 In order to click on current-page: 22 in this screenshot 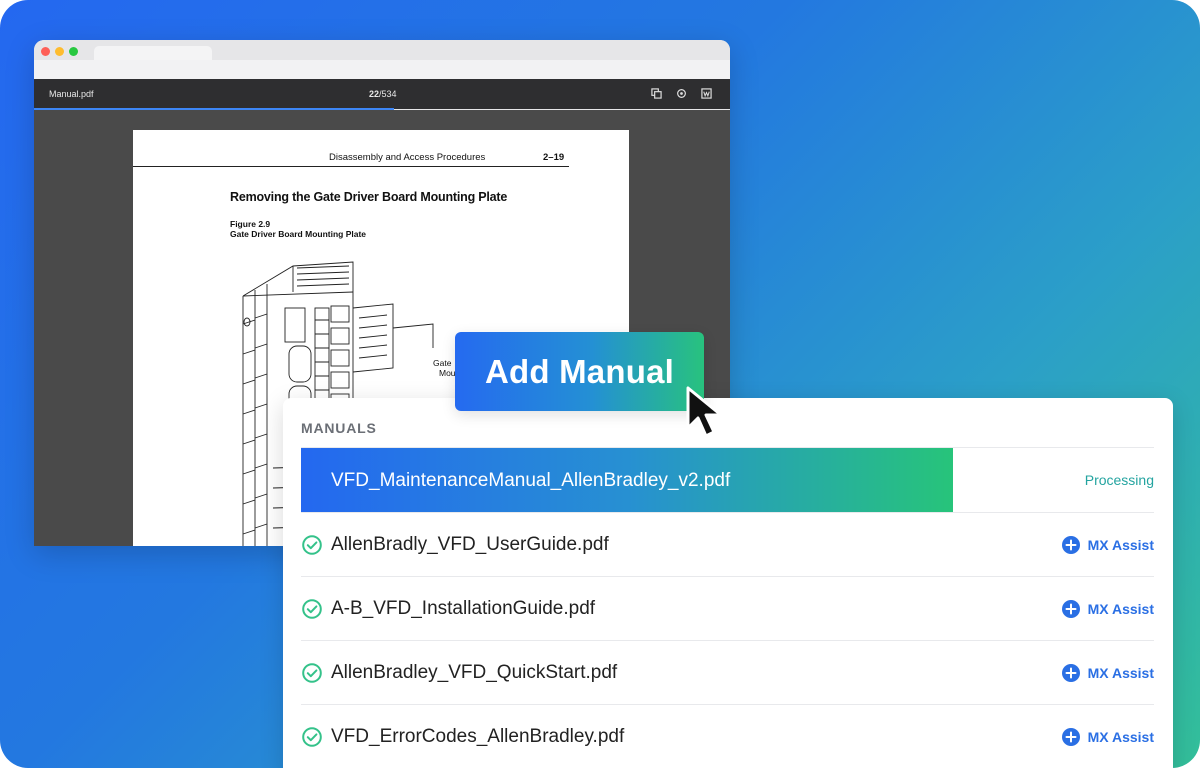, I will do `click(374, 94)`.